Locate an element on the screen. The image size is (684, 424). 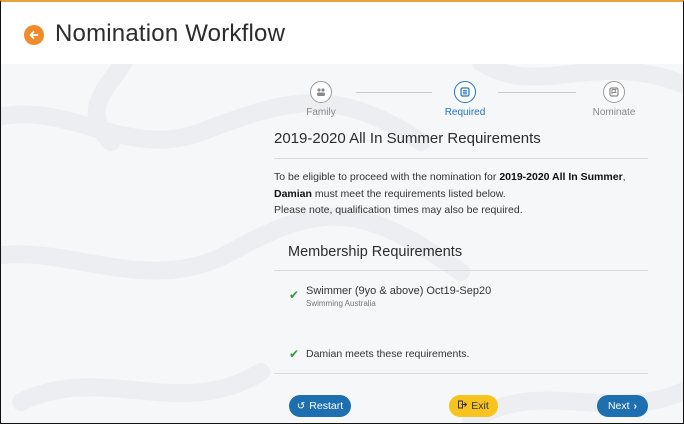
step-family: Family is located at coordinates (321, 99).